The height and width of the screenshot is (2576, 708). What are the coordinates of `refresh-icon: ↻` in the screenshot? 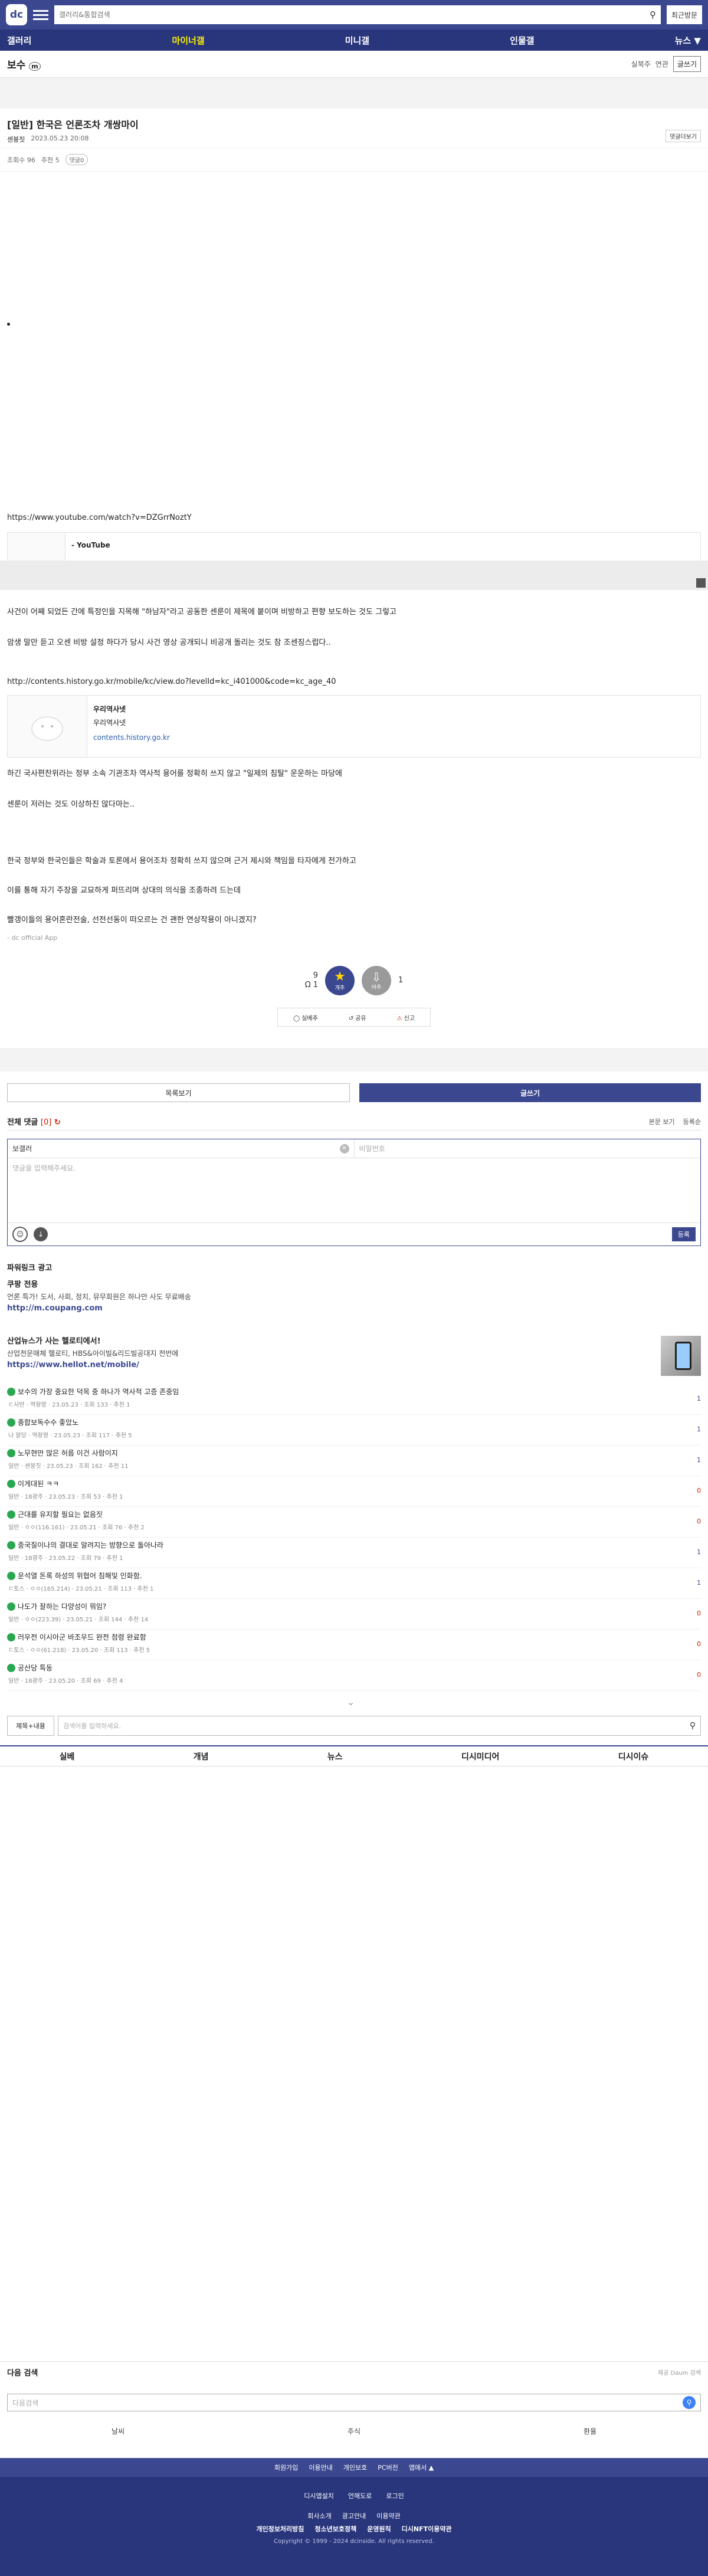 It's located at (57, 1122).